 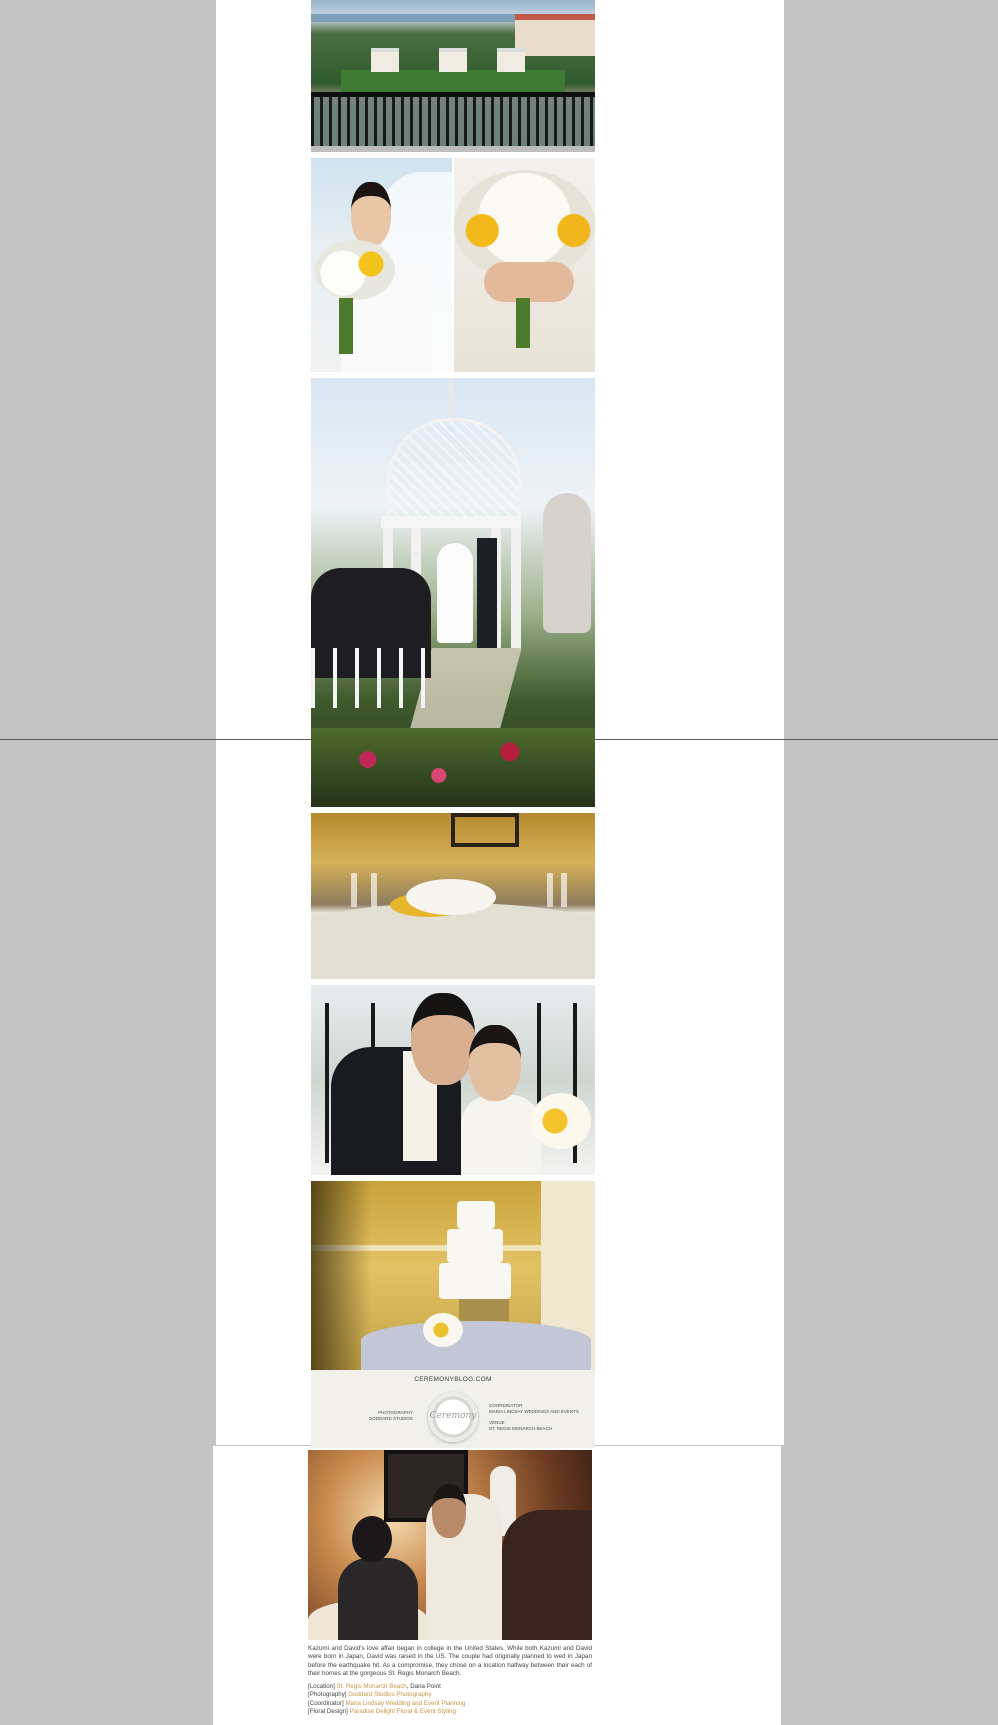 What do you see at coordinates (453, 1275) in the screenshot?
I see `photo-wedding-cake` at bounding box center [453, 1275].